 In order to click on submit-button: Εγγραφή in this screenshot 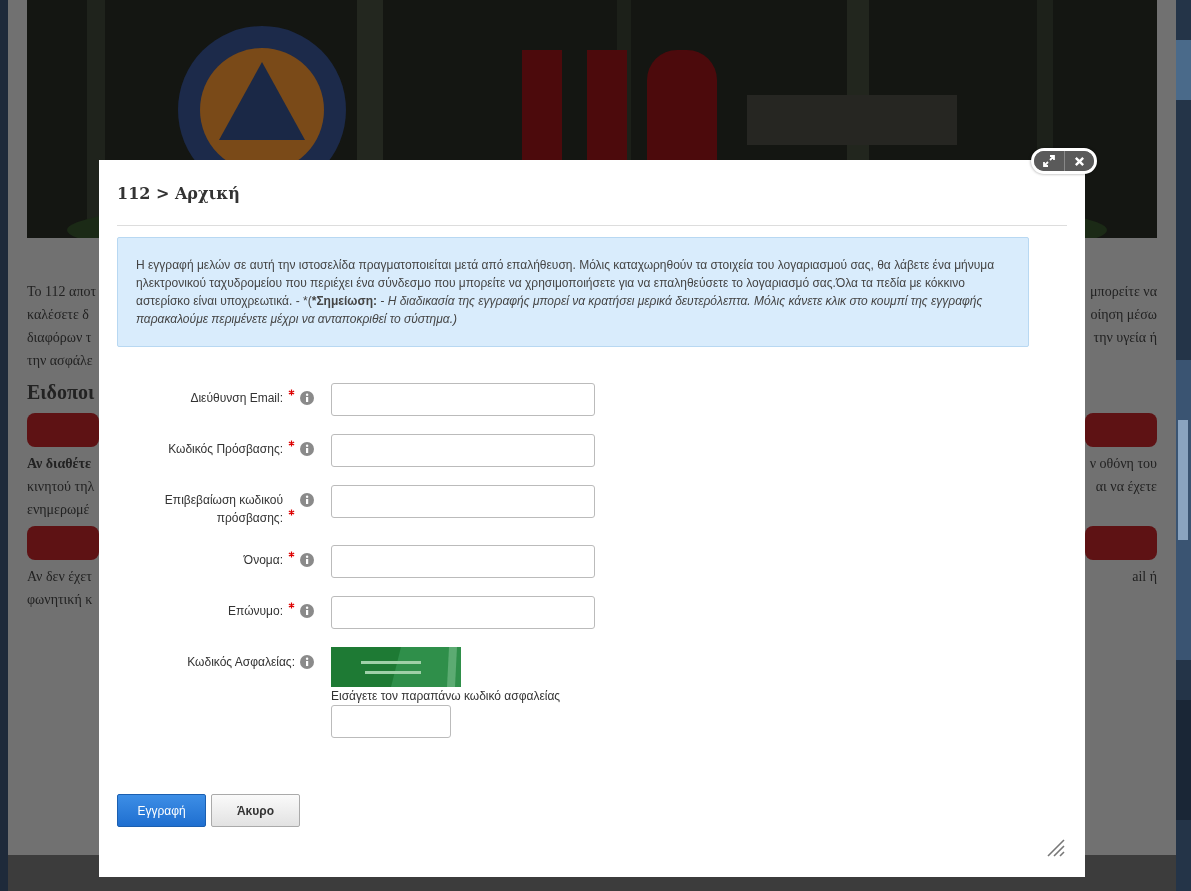, I will do `click(161, 810)`.